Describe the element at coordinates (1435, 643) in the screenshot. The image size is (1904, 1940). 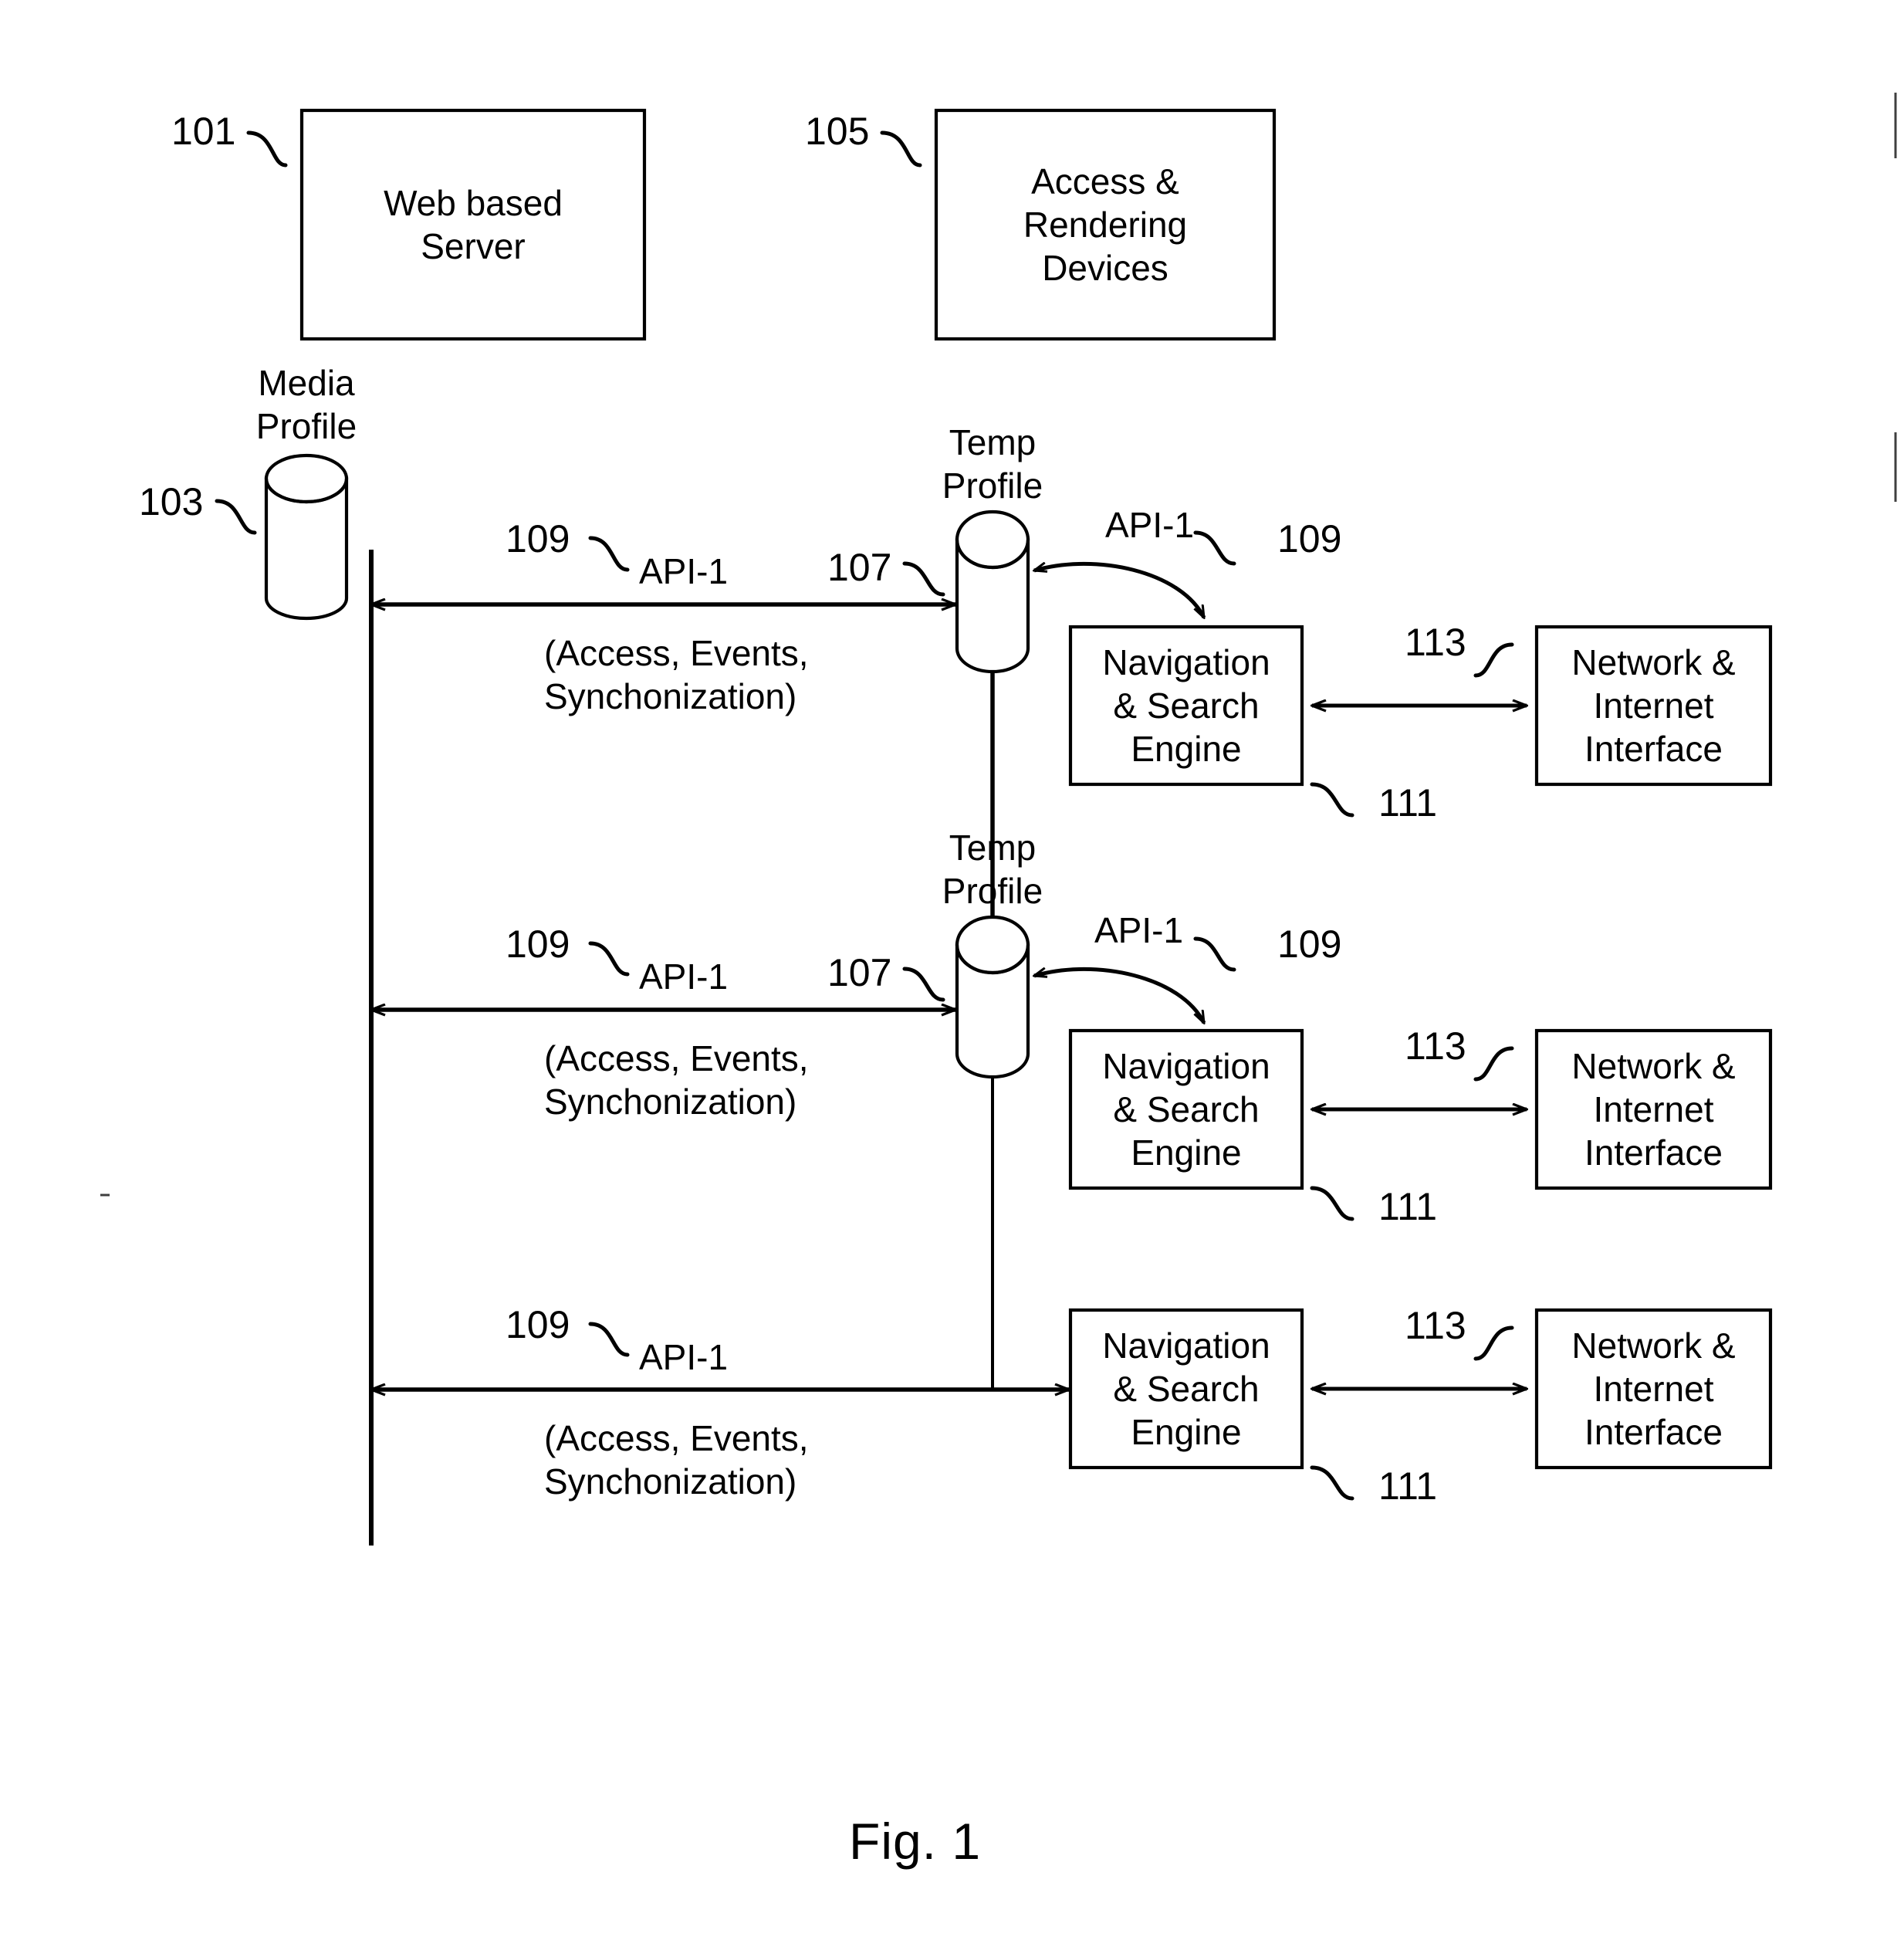
I see `ref-num-113-row-1: 113` at that location.